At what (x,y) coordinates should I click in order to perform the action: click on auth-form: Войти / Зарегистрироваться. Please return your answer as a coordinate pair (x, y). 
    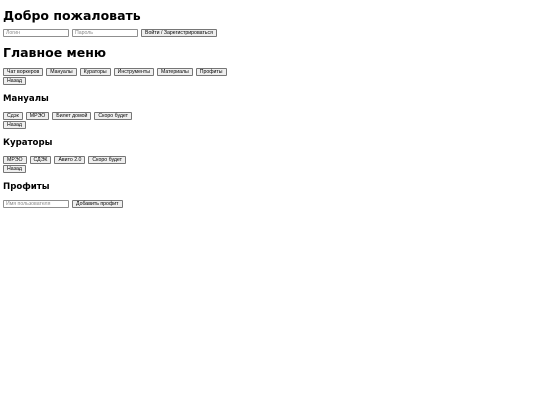
    Looking at the image, I should click on (110, 33).